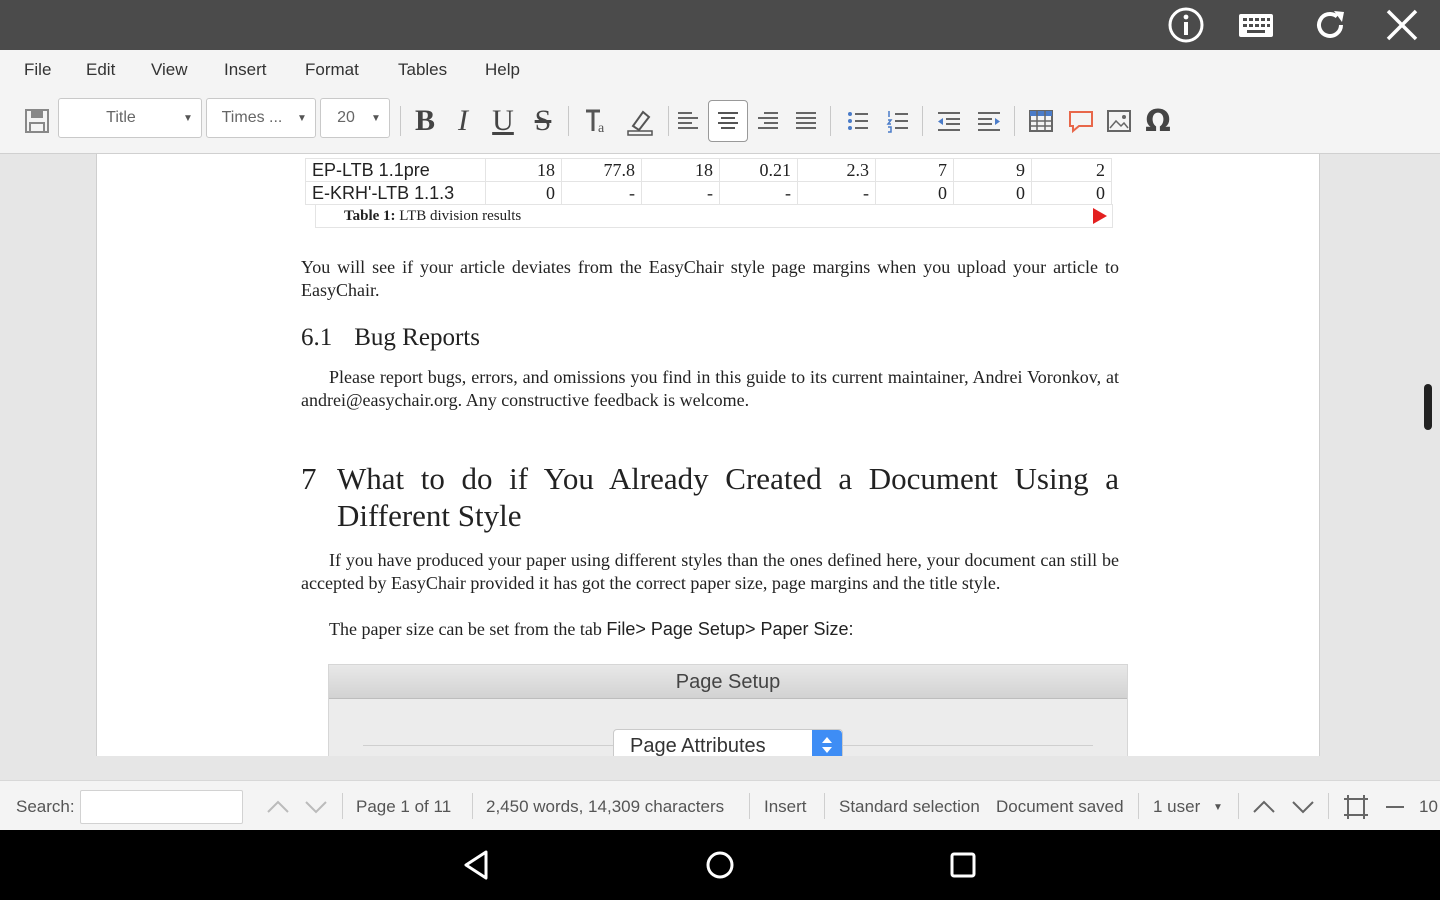 The image size is (1440, 900). I want to click on font-size-combo: 20 ▼, so click(355, 118).